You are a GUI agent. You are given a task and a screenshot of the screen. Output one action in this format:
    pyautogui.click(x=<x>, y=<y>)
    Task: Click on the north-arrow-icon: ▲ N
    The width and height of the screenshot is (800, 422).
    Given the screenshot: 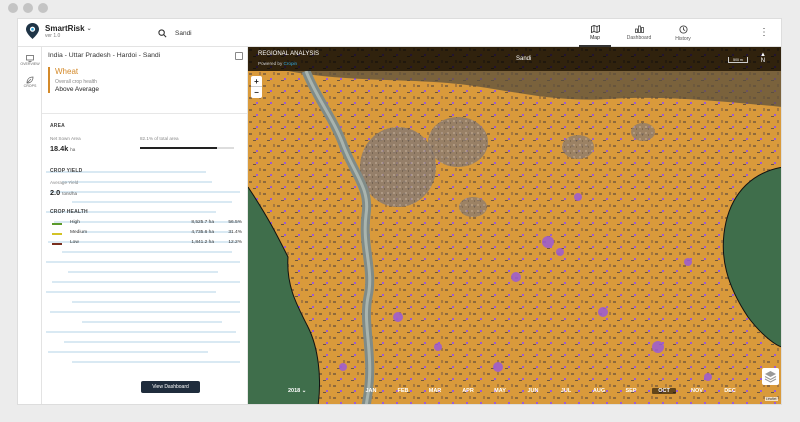 What is the action you would take?
    pyautogui.click(x=763, y=58)
    